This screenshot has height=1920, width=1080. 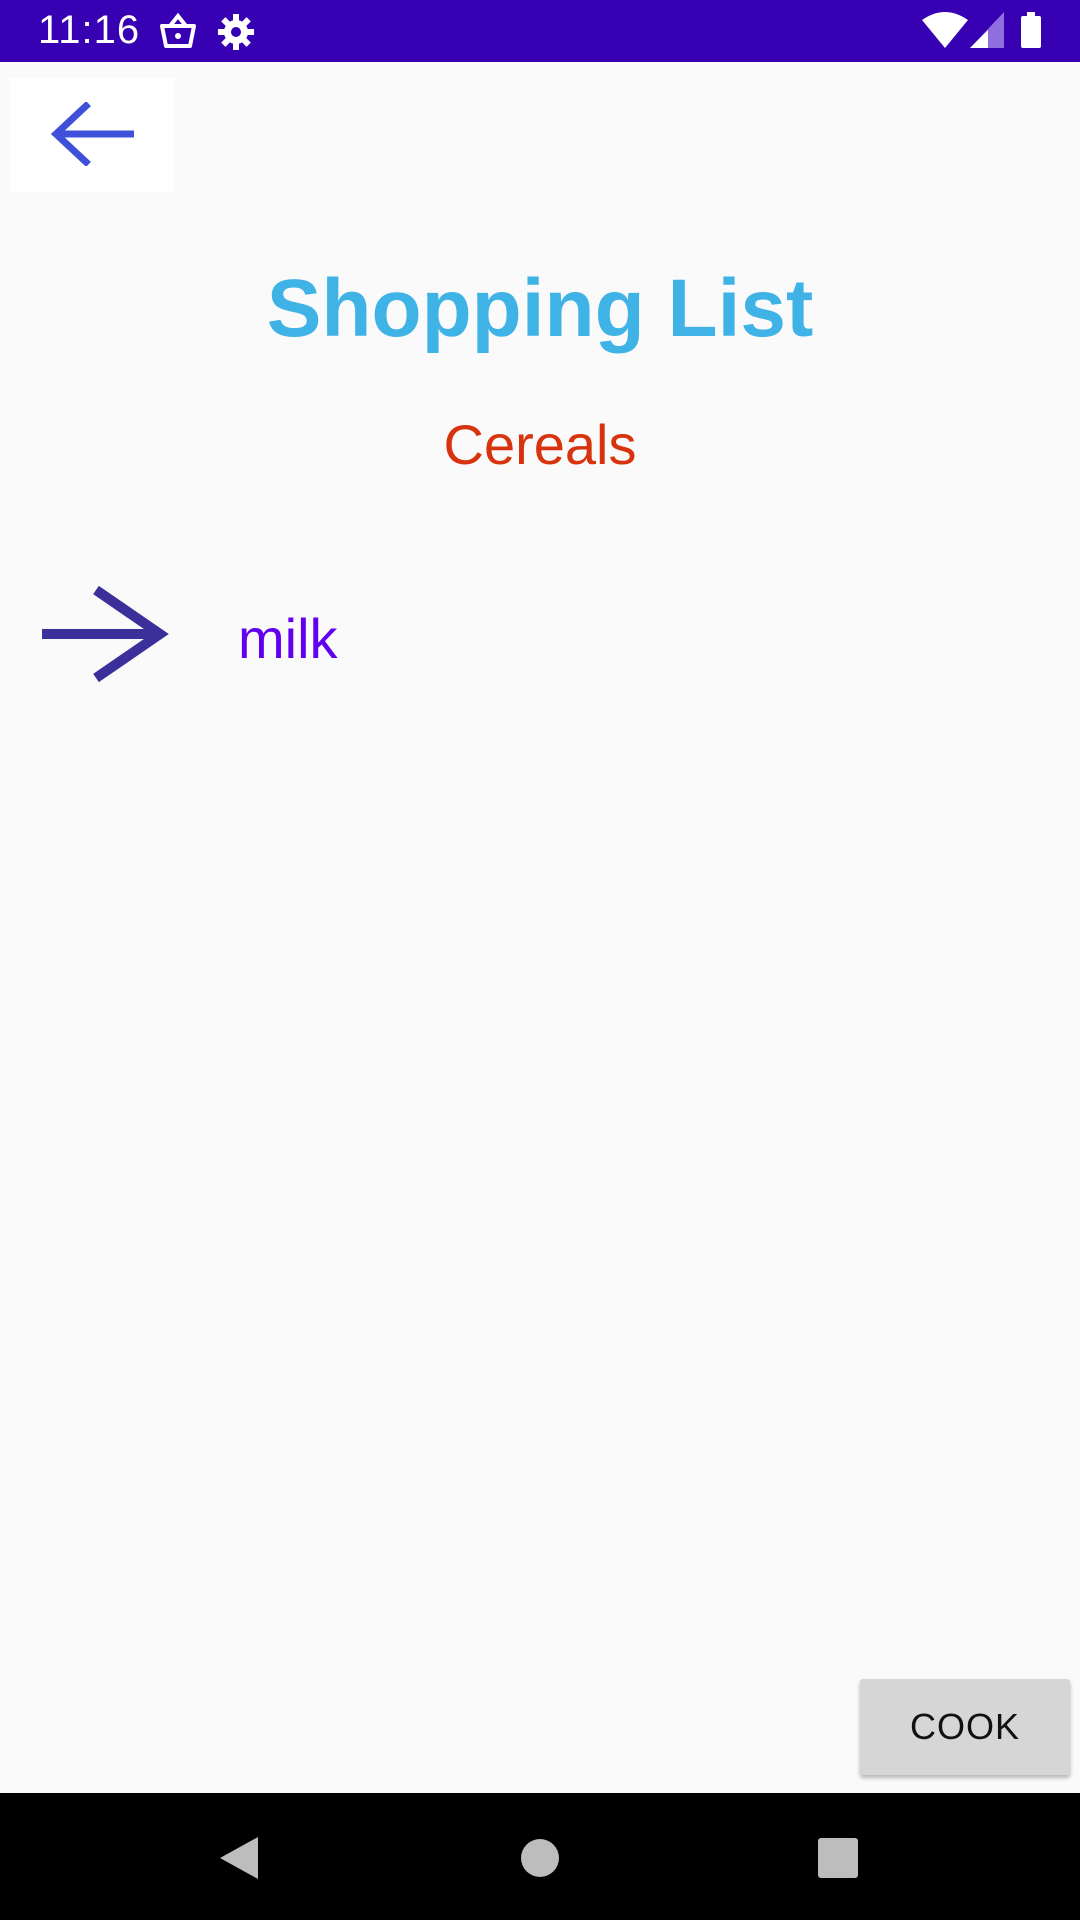 What do you see at coordinates (239, 1858) in the screenshot?
I see `back-triangle-icon` at bounding box center [239, 1858].